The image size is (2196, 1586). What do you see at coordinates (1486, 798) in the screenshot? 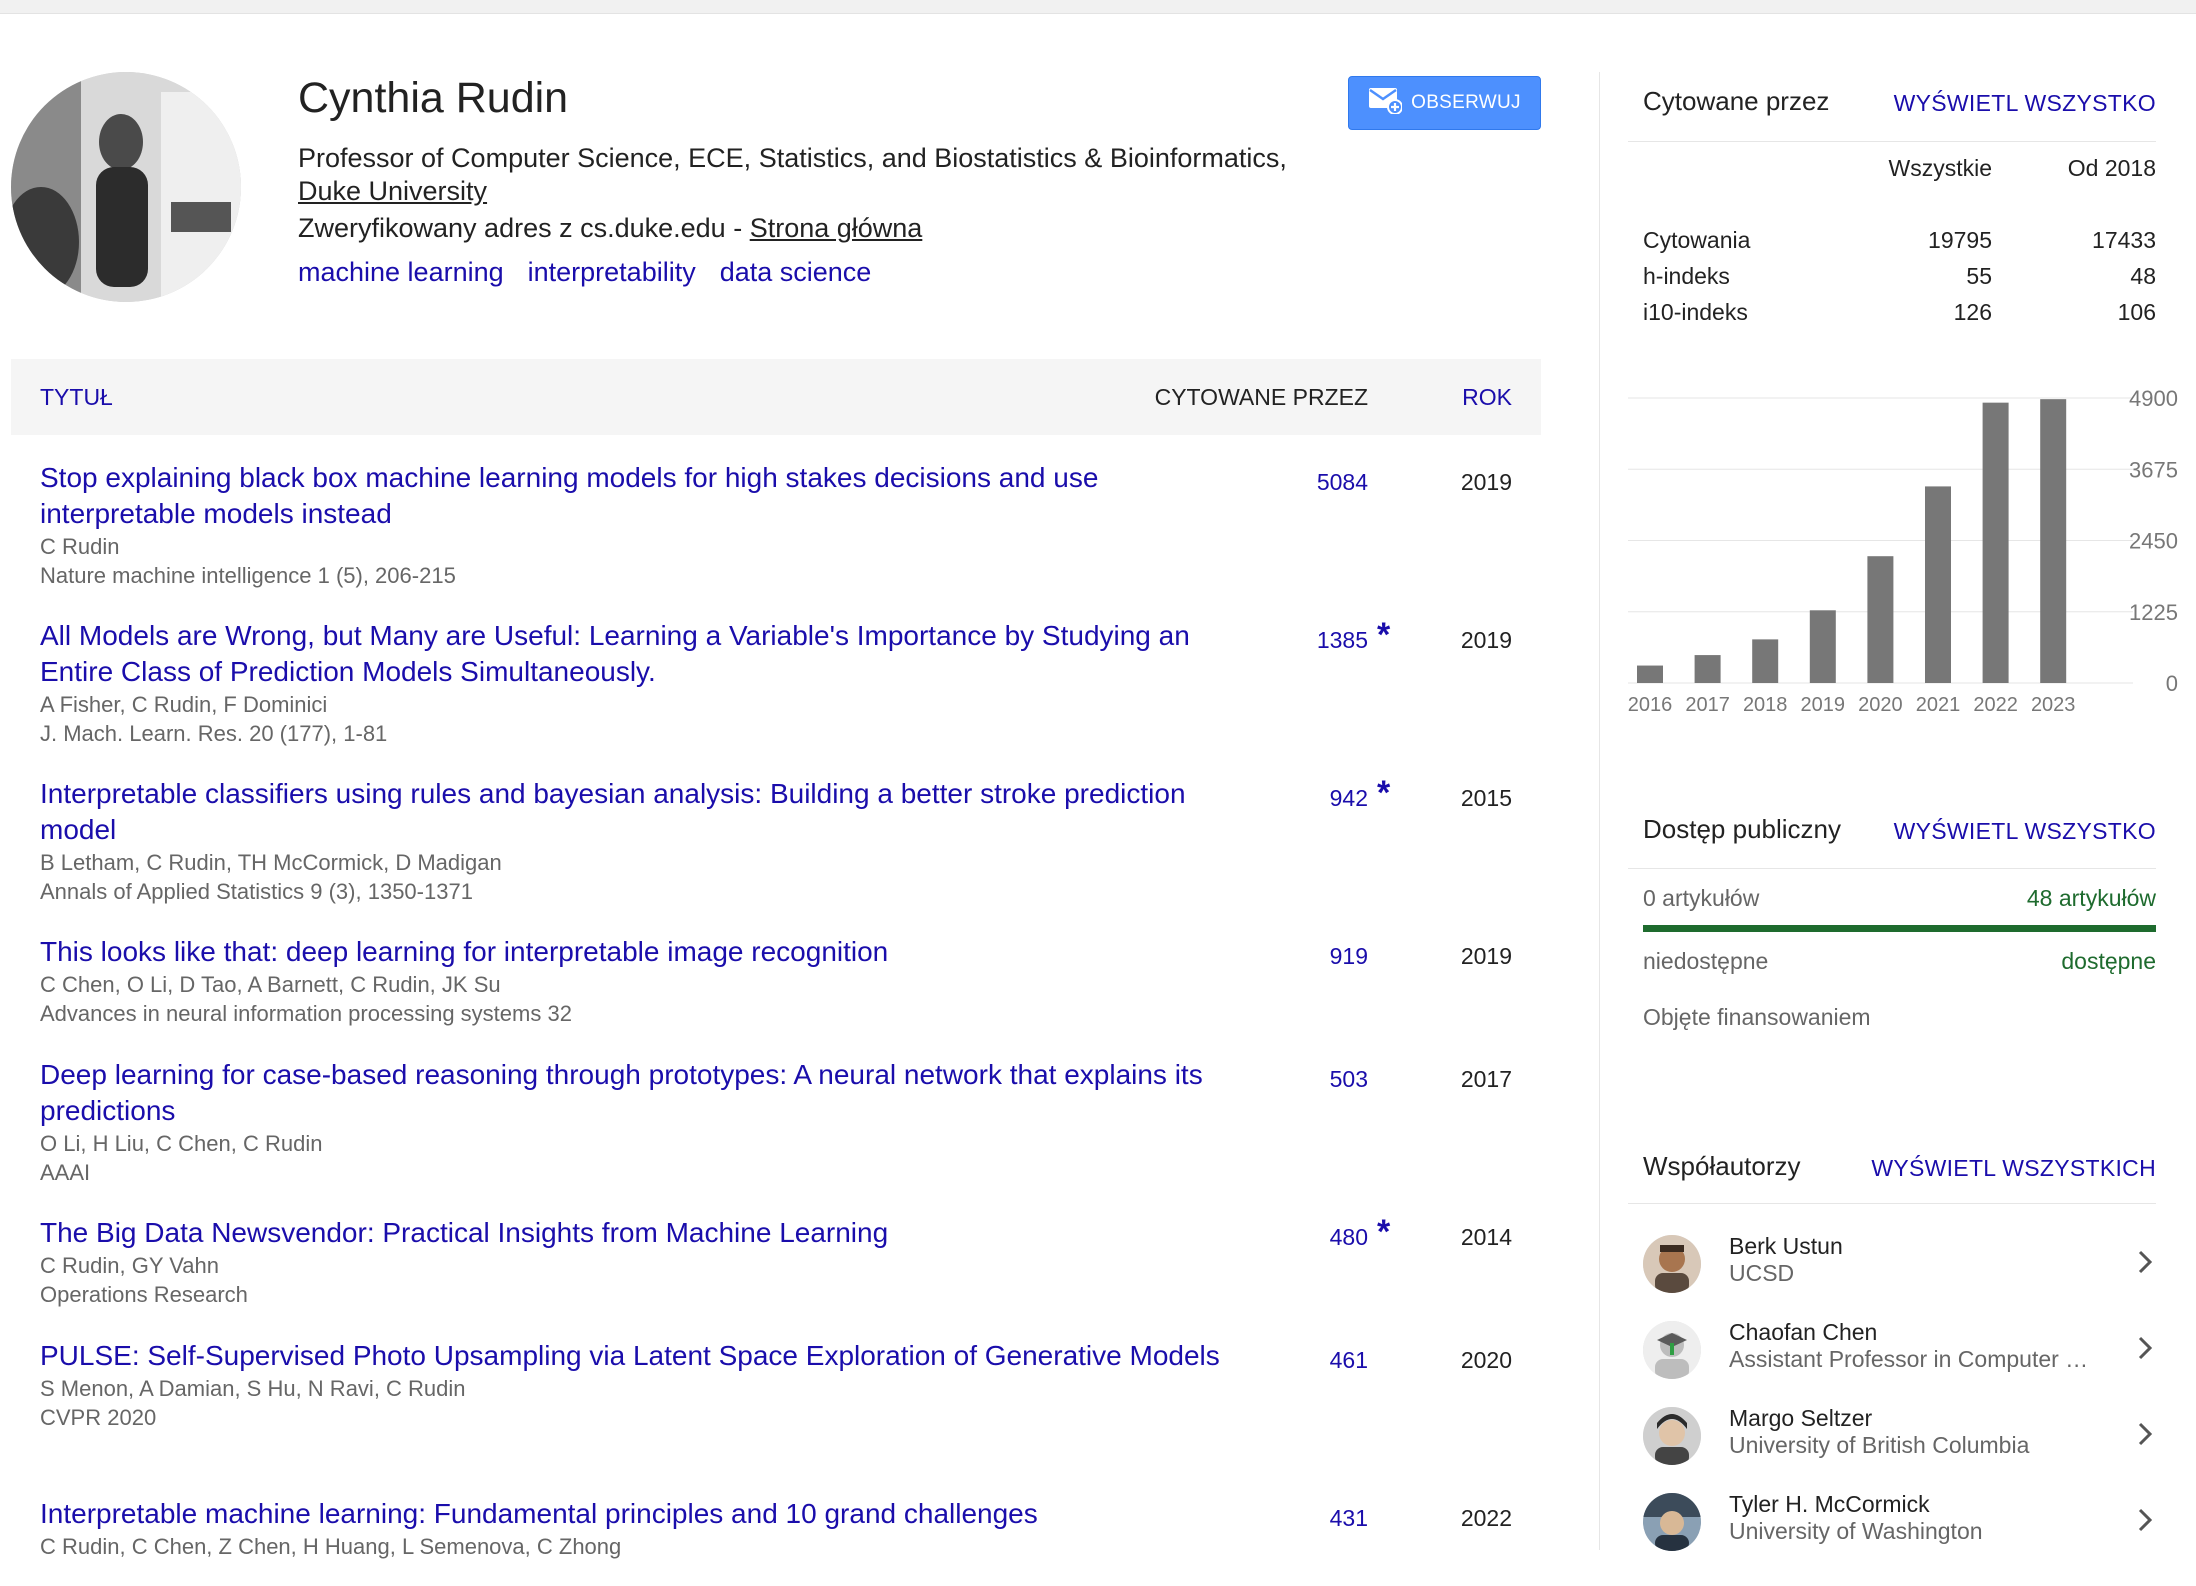
I see `publication-year: 2015` at bounding box center [1486, 798].